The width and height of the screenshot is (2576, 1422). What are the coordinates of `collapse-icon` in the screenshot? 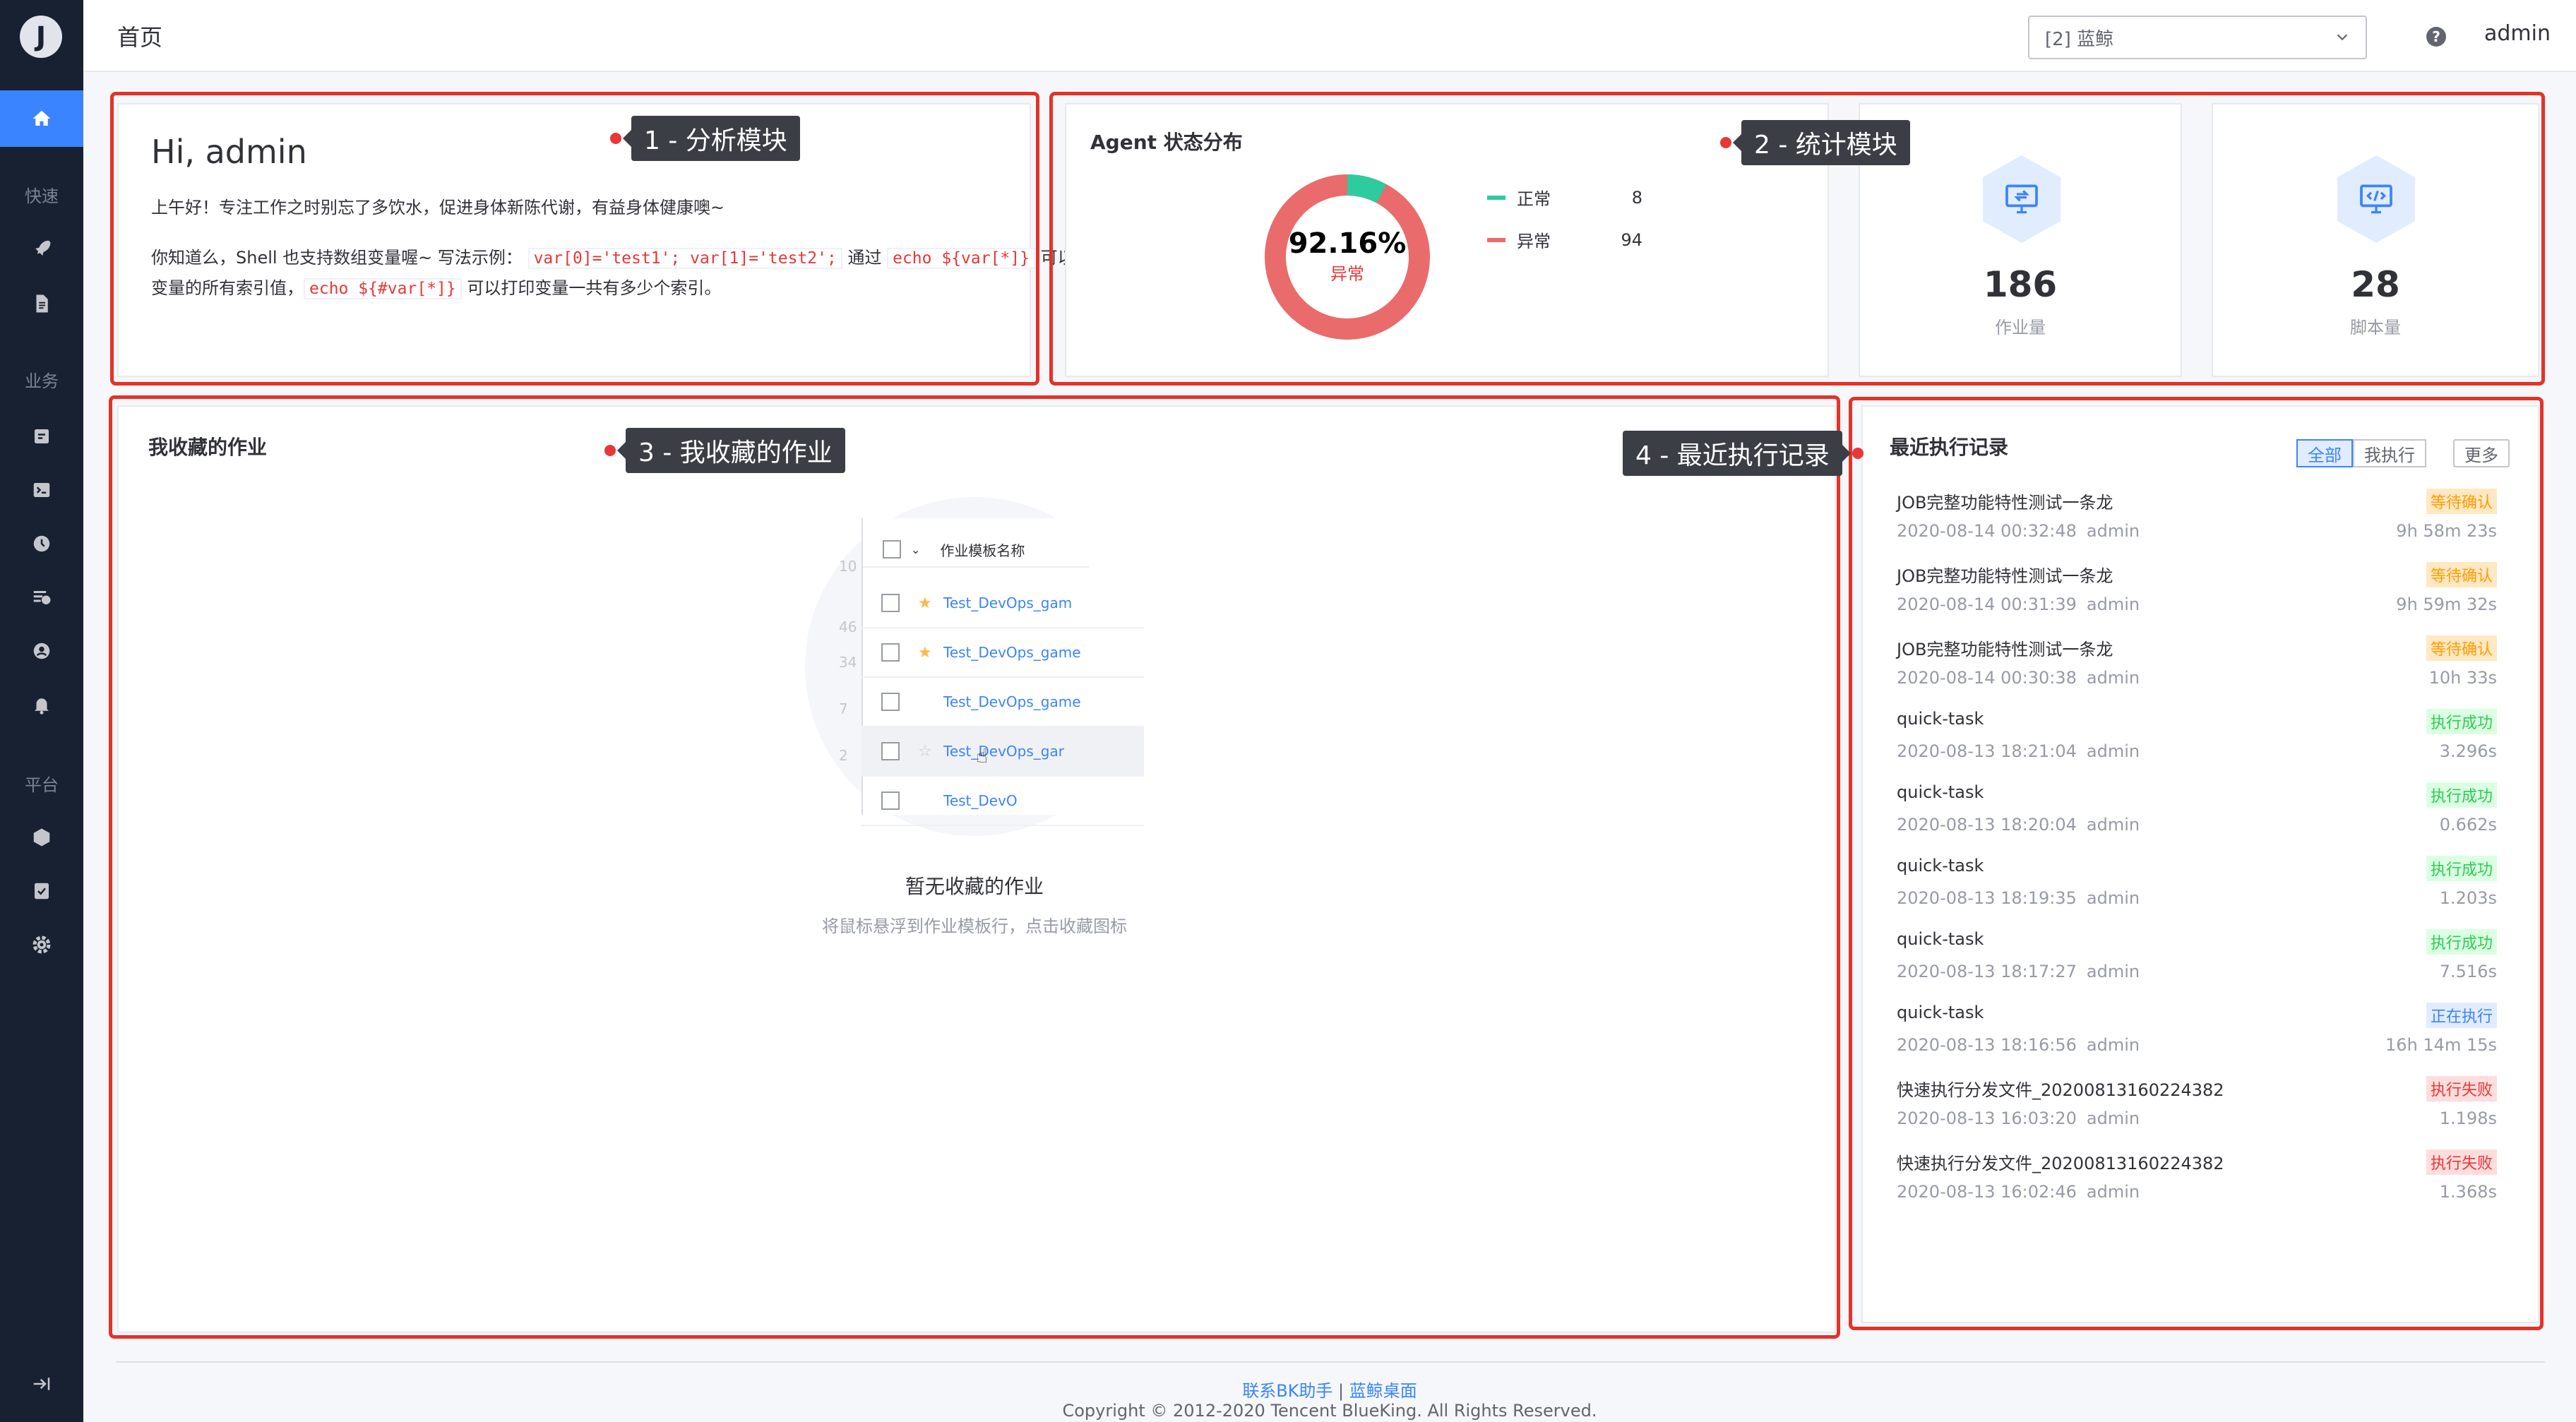 It's located at (41, 1384).